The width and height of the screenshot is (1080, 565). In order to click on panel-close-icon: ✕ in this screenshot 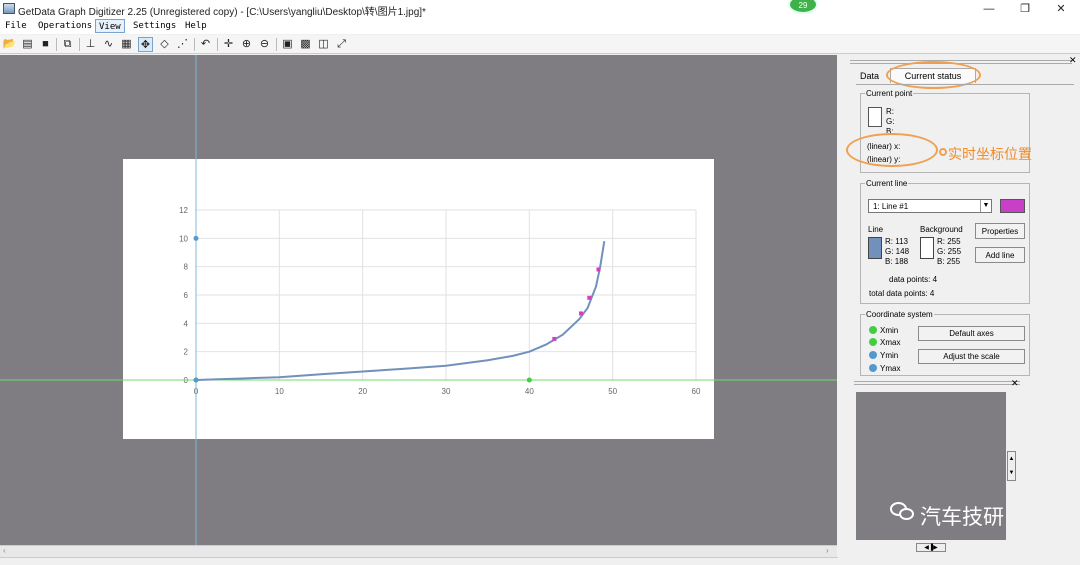, I will do `click(1073, 60)`.